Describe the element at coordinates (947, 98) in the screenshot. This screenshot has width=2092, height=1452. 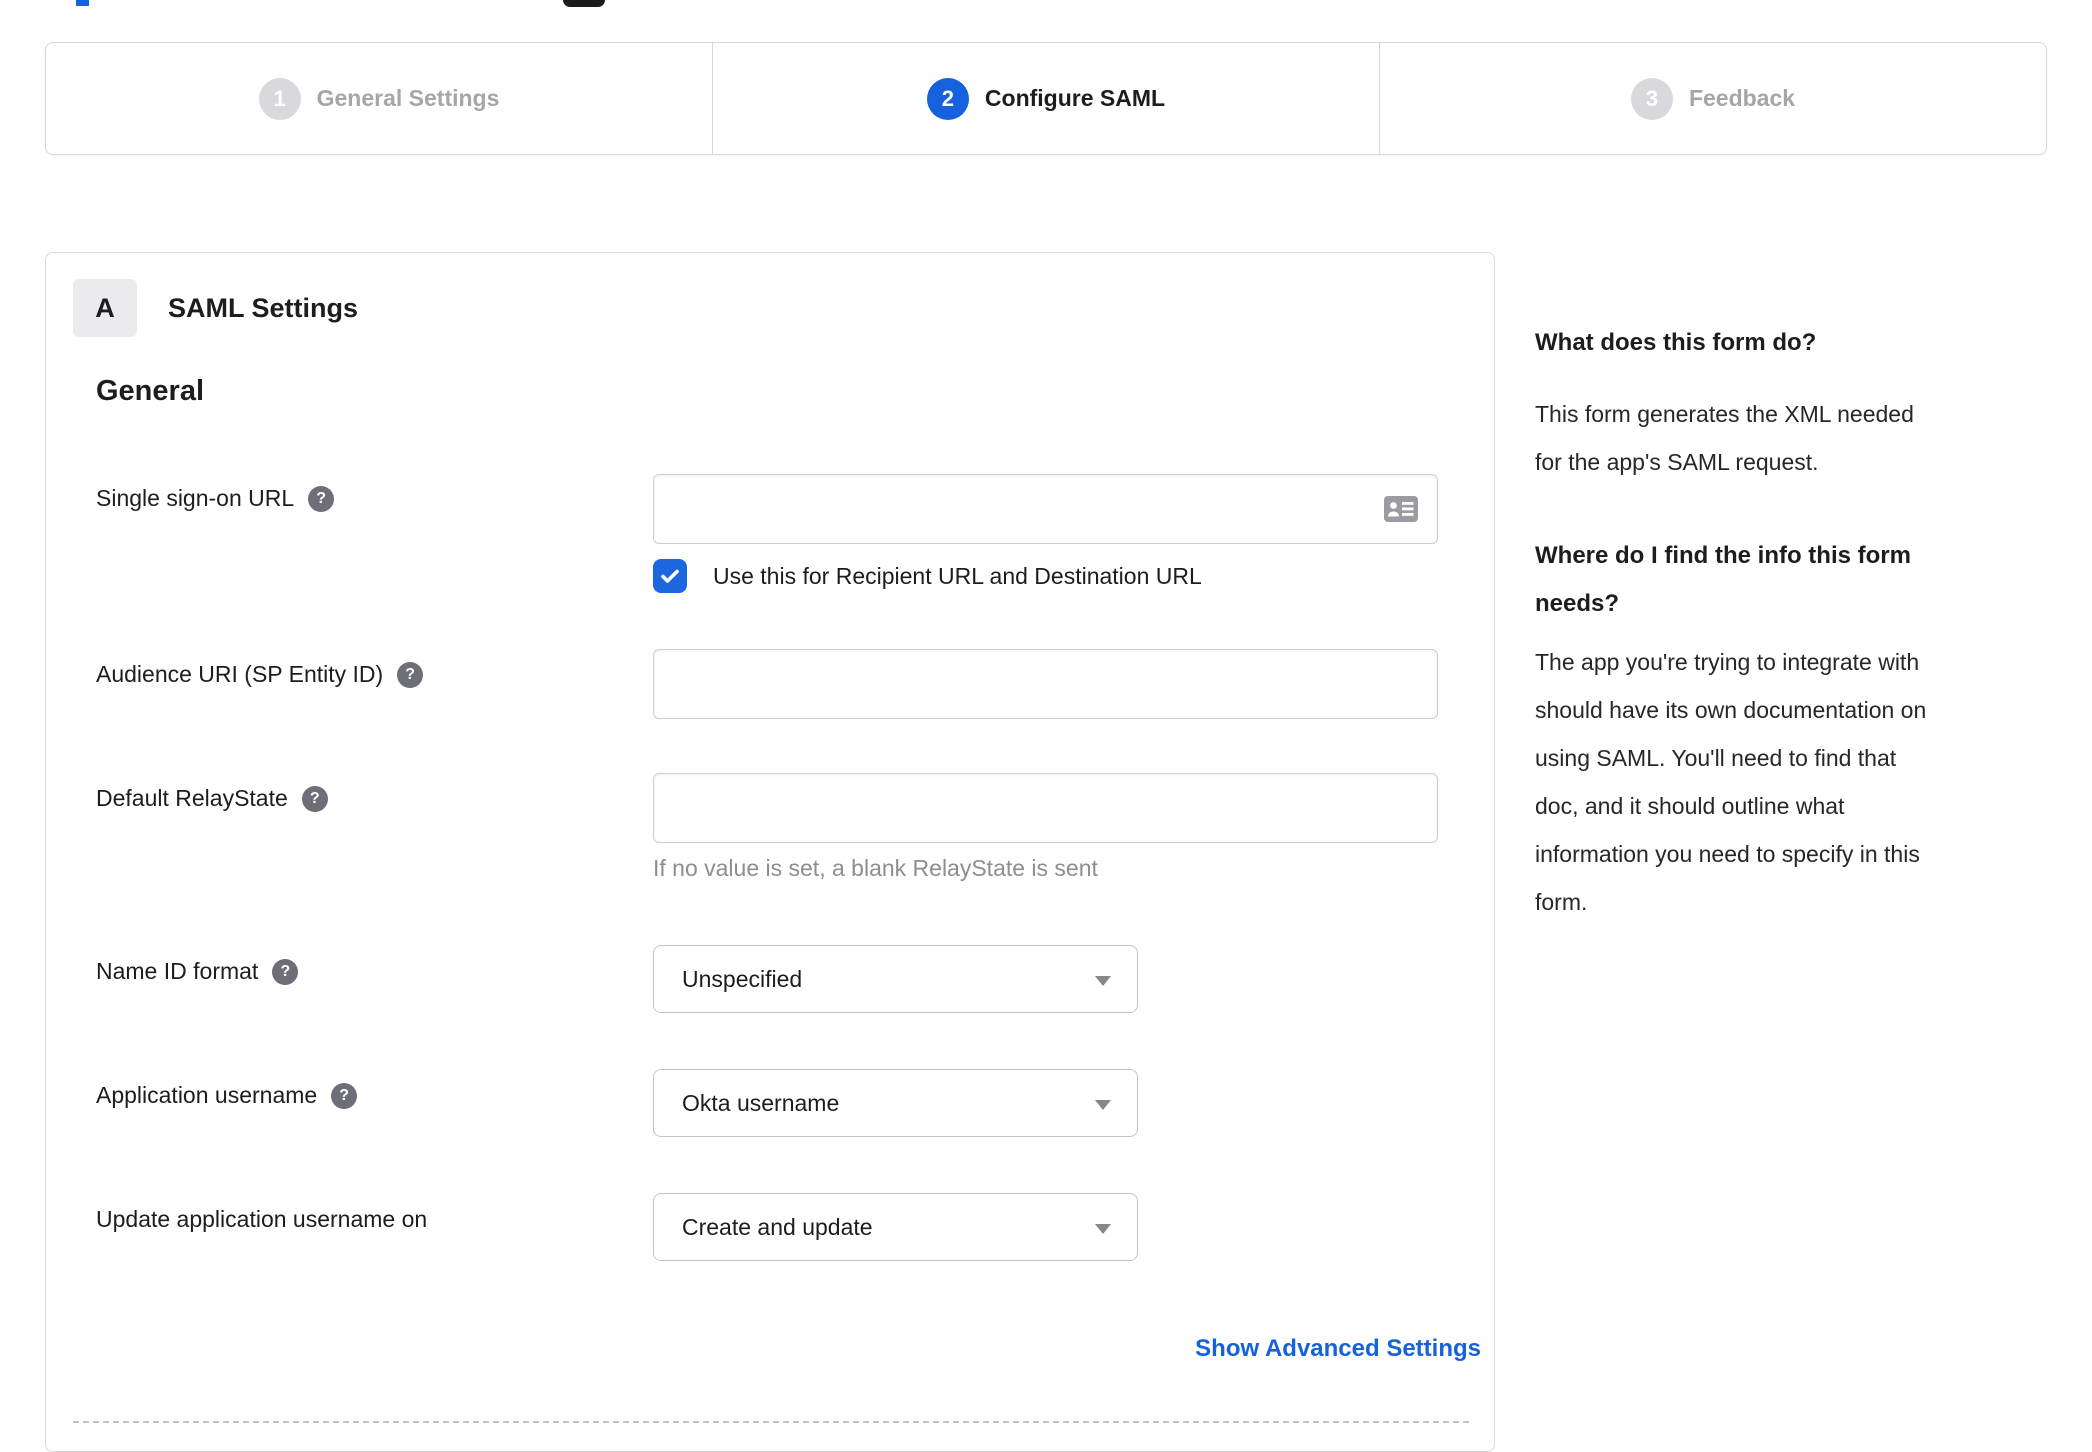
I see `step-2-number-badge: 2` at that location.